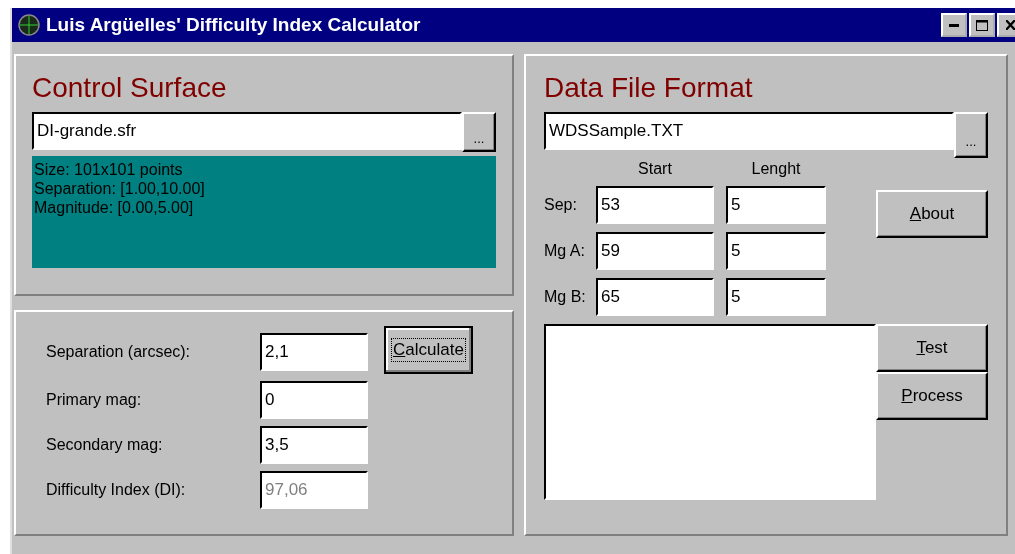 Image resolution: width=1015 pixels, height=554 pixels. Describe the element at coordinates (649, 88) in the screenshot. I see `panel-heading: Data File Format` at that location.